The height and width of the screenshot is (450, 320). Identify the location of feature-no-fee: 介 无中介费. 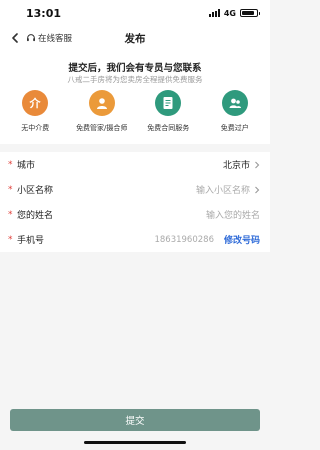
(35, 111).